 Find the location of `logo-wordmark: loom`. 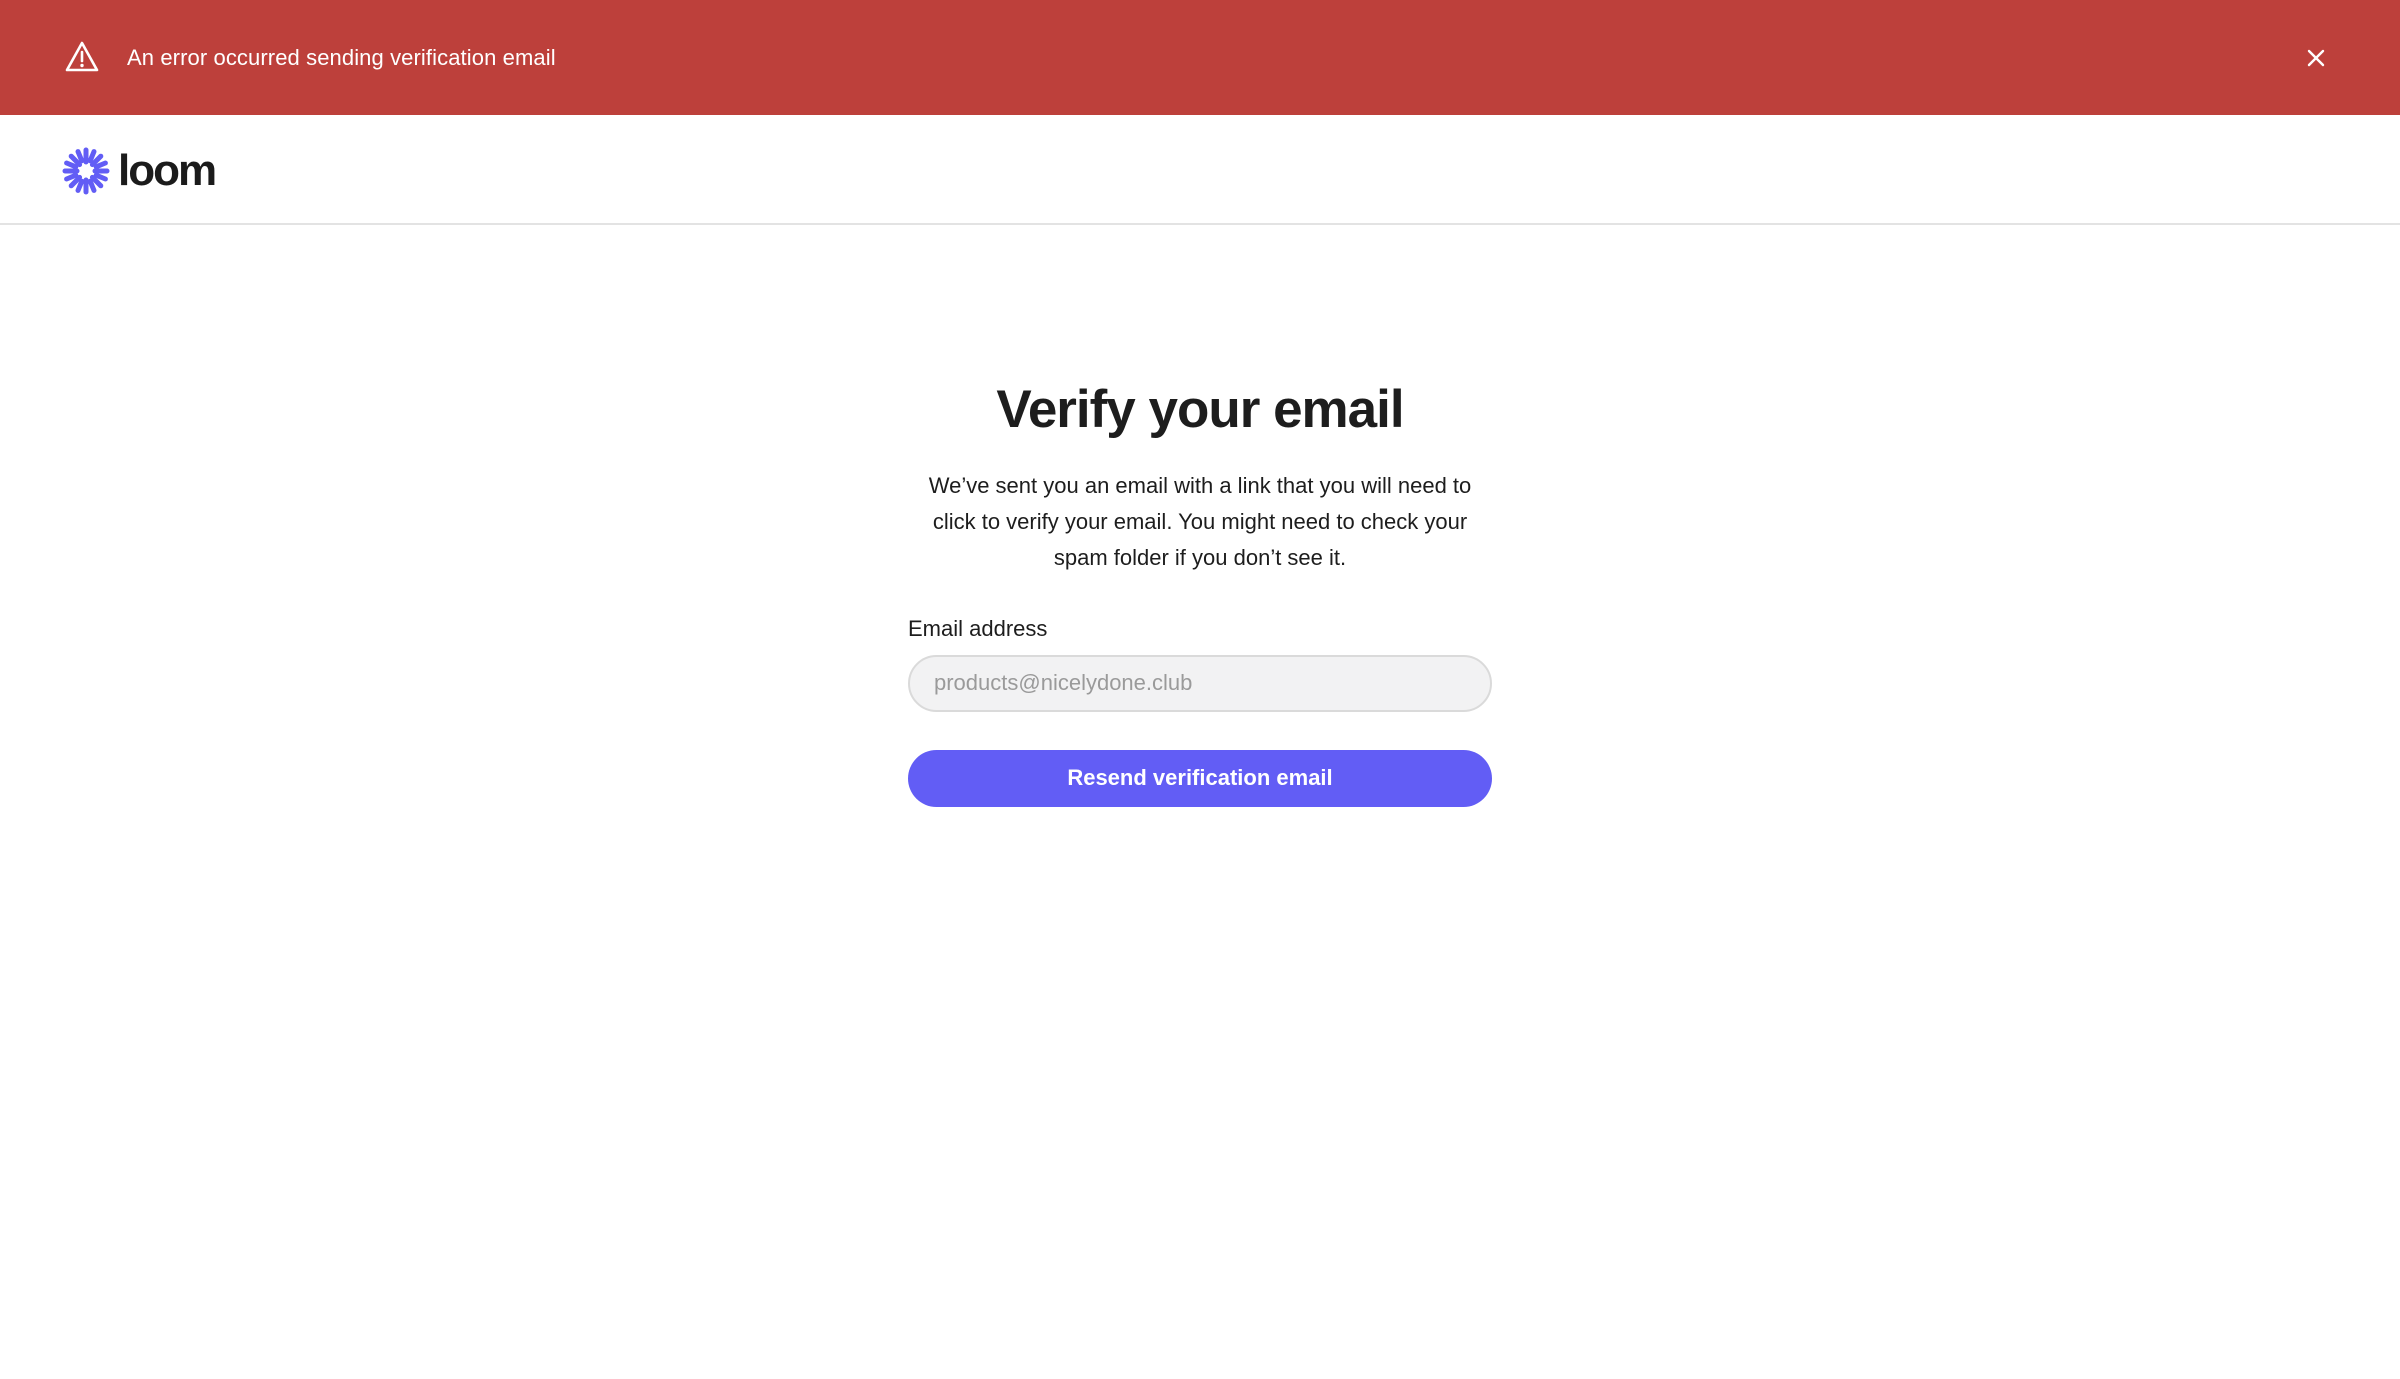

logo-wordmark: loom is located at coordinates (167, 170).